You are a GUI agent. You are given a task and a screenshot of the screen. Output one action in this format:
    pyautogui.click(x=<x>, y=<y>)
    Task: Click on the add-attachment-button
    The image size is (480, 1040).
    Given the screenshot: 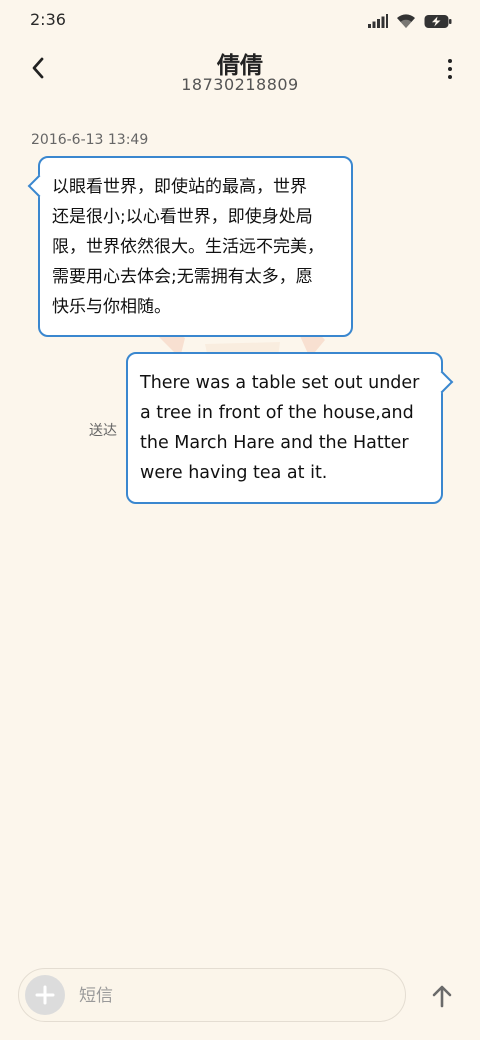 What is the action you would take?
    pyautogui.click(x=45, y=995)
    